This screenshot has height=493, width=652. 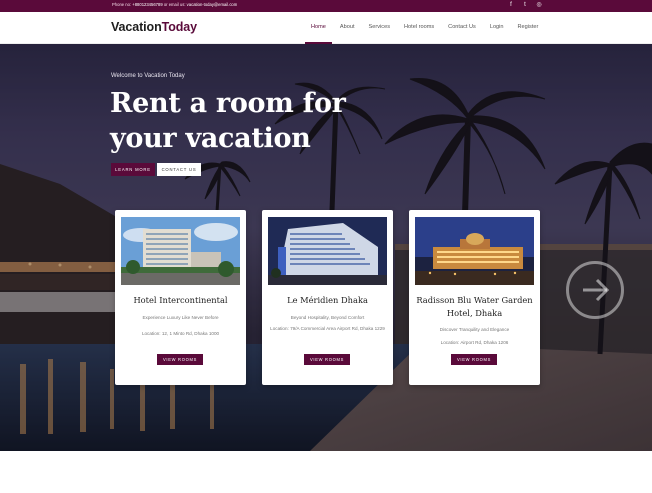 I want to click on hotel-tagline: Discover Tranquility and Elegance, so click(x=474, y=329).